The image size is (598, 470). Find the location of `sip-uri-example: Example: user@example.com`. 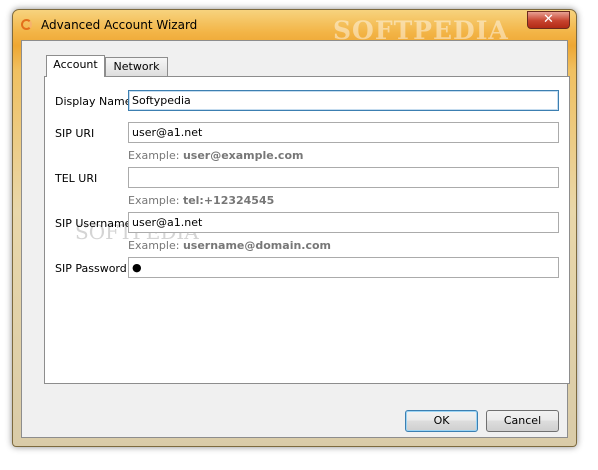

sip-uri-example: Example: user@example.com is located at coordinates (216, 155).